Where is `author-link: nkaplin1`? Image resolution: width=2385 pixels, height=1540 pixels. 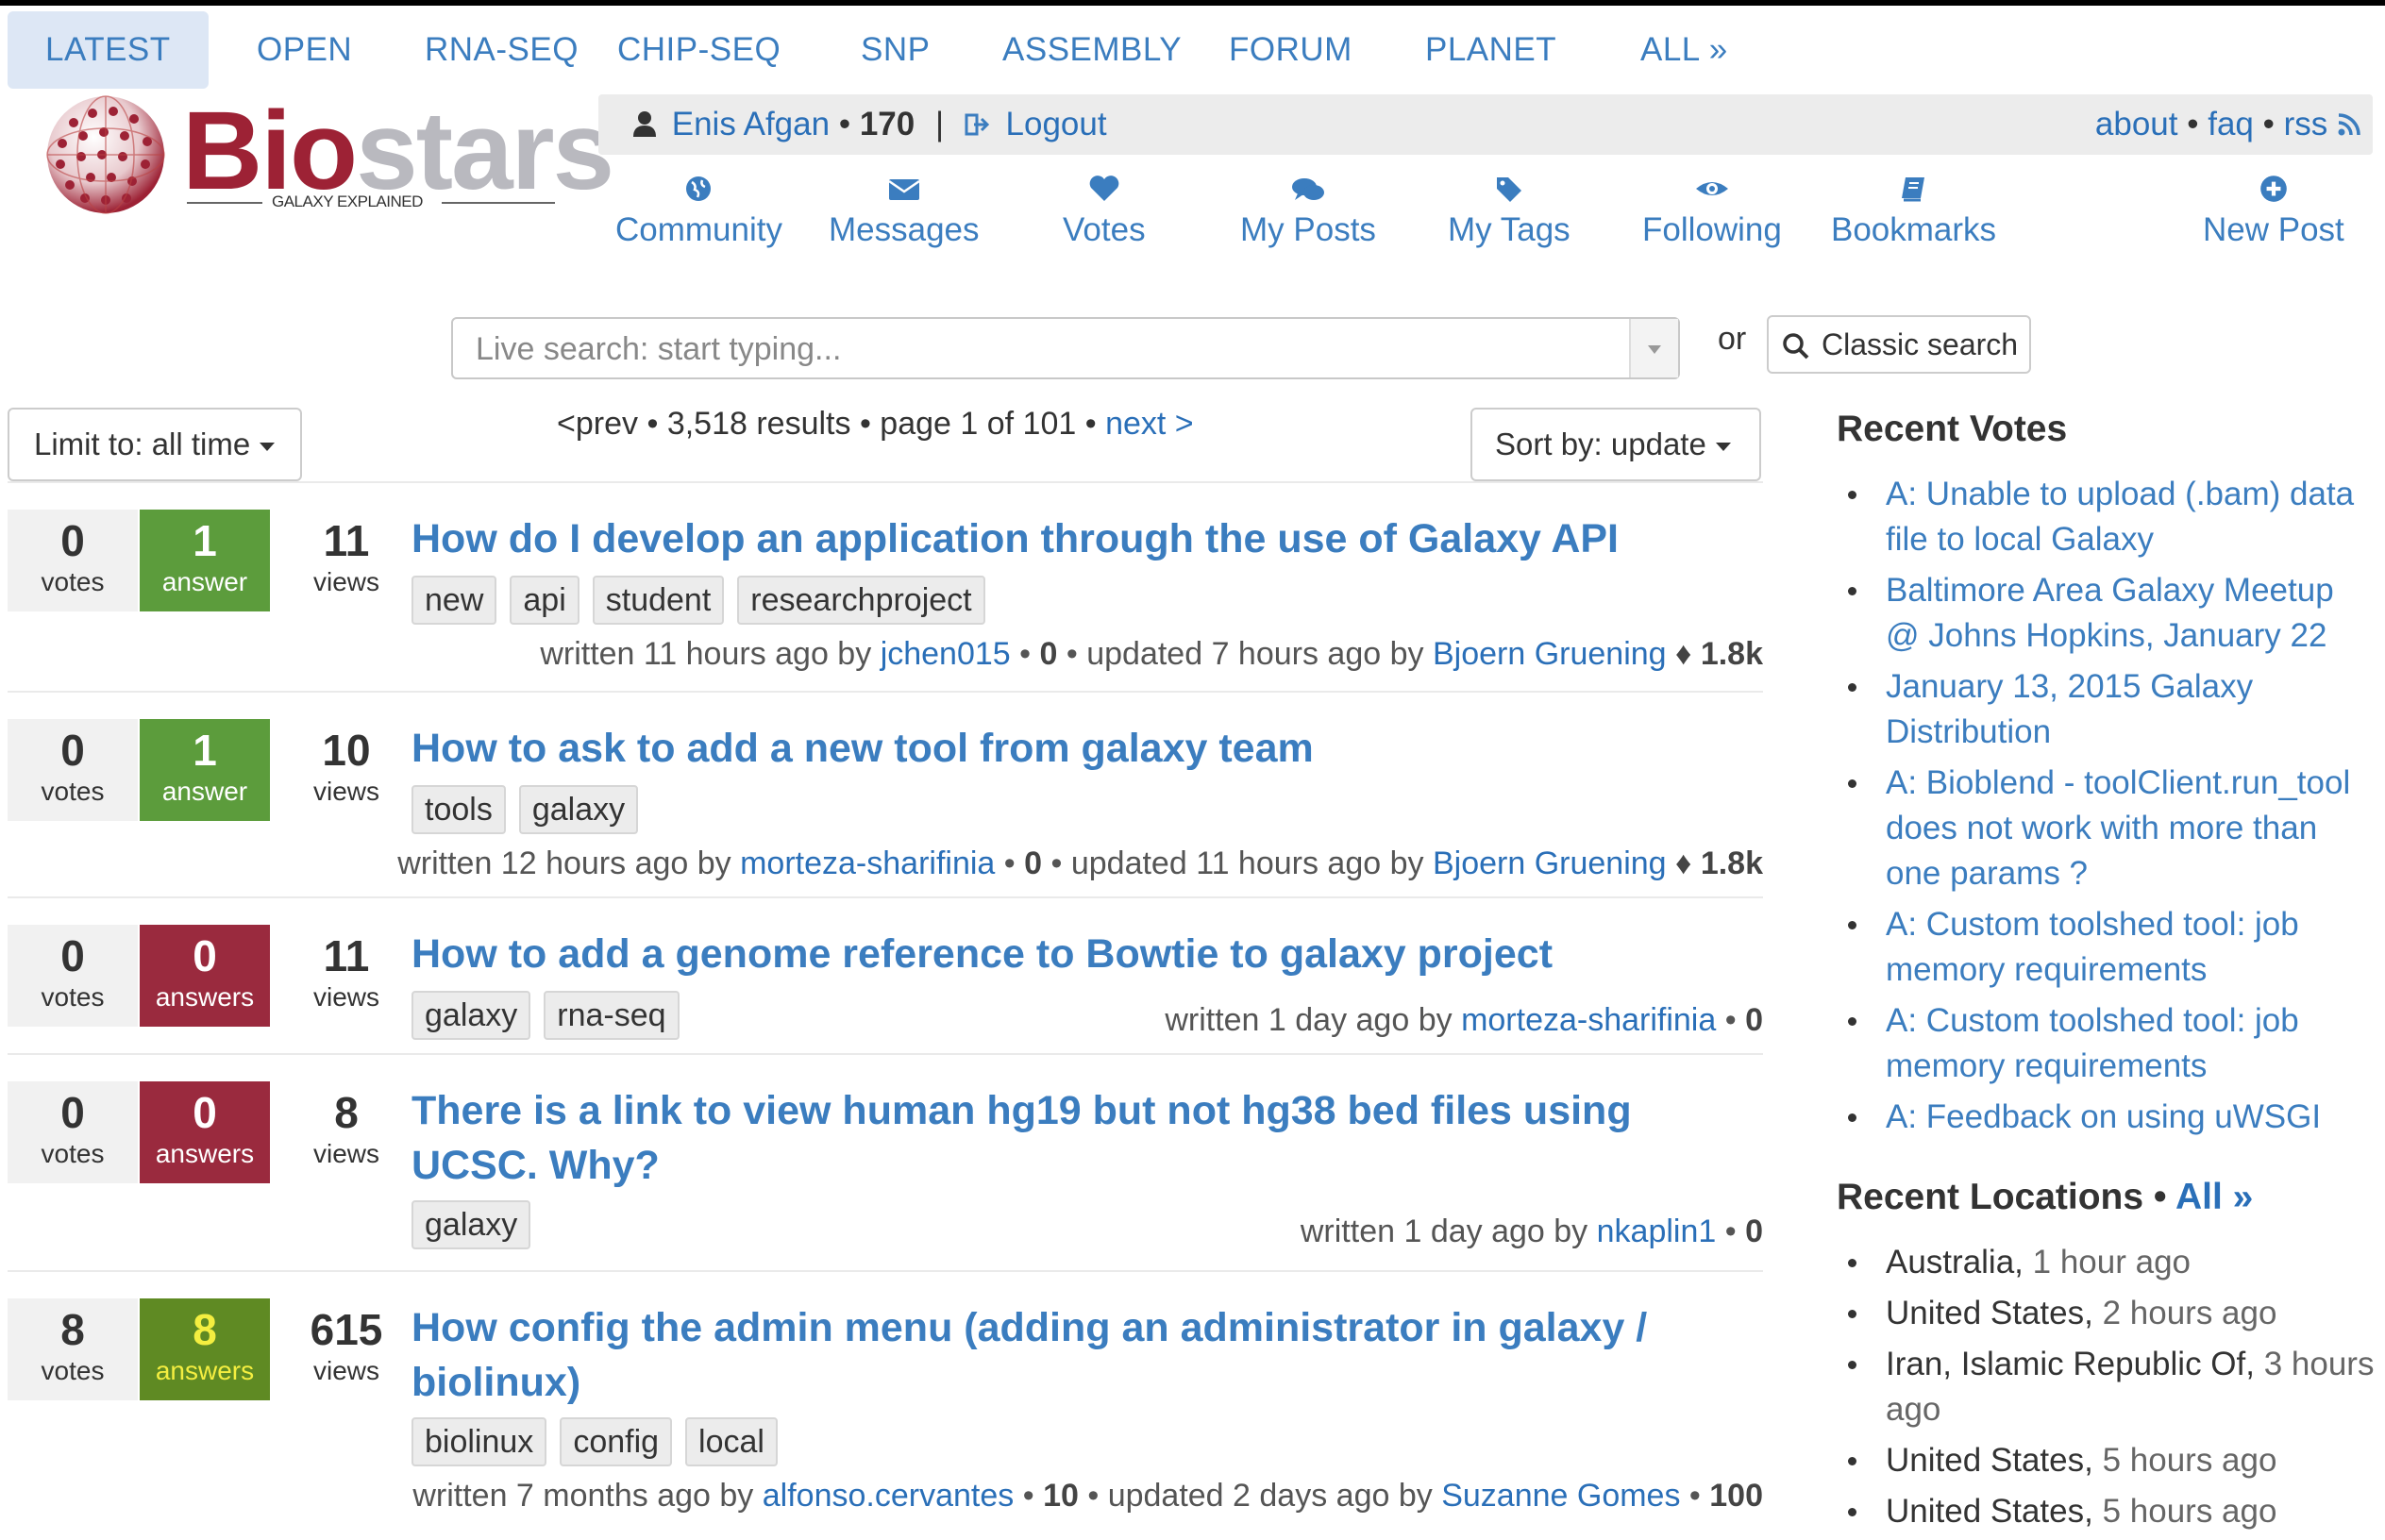 author-link: nkaplin1 is located at coordinates (1657, 1231).